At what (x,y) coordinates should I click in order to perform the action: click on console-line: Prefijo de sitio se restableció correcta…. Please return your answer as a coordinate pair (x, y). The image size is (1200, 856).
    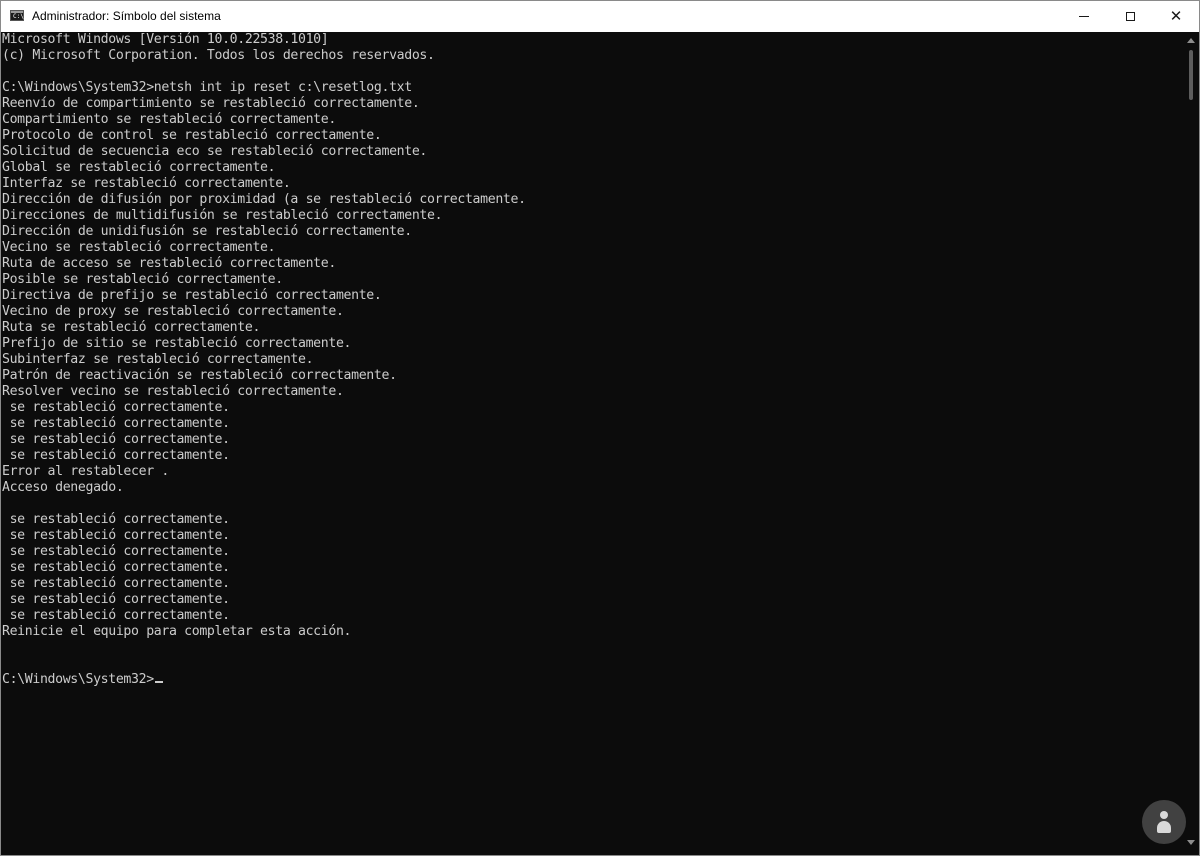
    Looking at the image, I should click on (177, 343).